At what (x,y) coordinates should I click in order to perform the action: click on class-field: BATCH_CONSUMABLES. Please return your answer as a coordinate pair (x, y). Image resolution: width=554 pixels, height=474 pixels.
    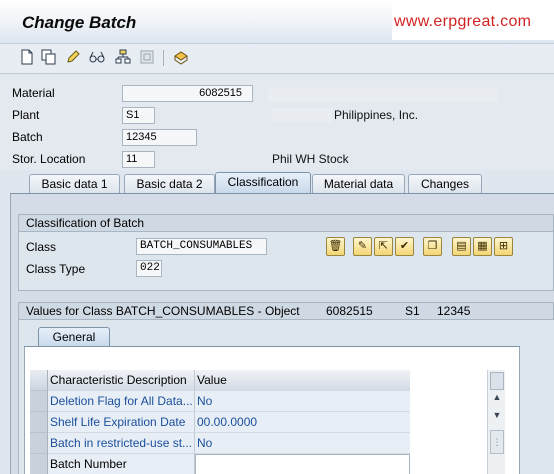
    Looking at the image, I should click on (201, 246).